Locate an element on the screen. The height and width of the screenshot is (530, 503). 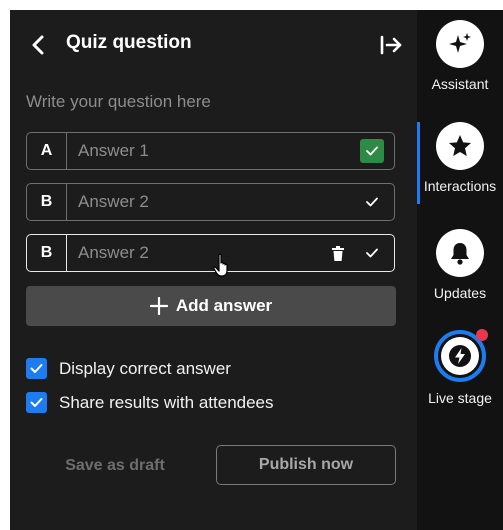
delete-answer-button is located at coordinates (338, 253).